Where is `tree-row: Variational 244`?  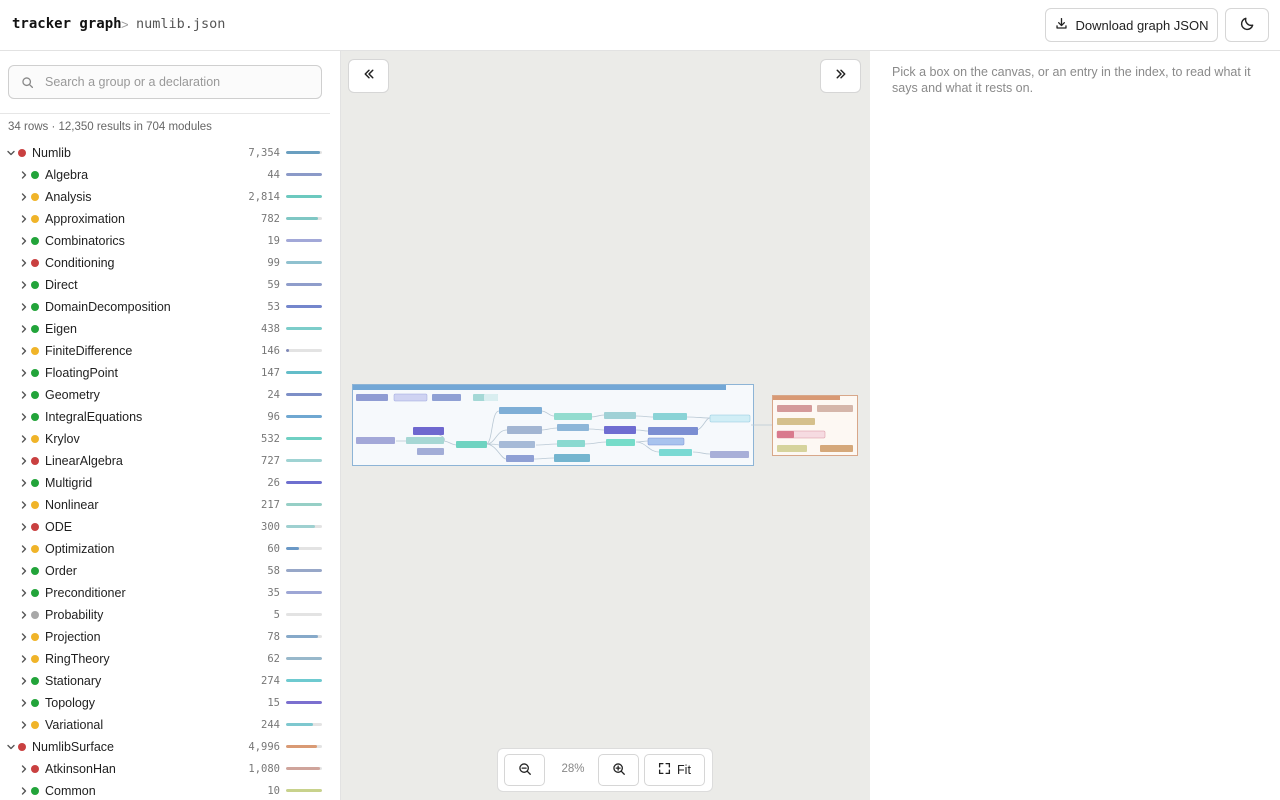
tree-row: Variational 244 is located at coordinates (165, 725).